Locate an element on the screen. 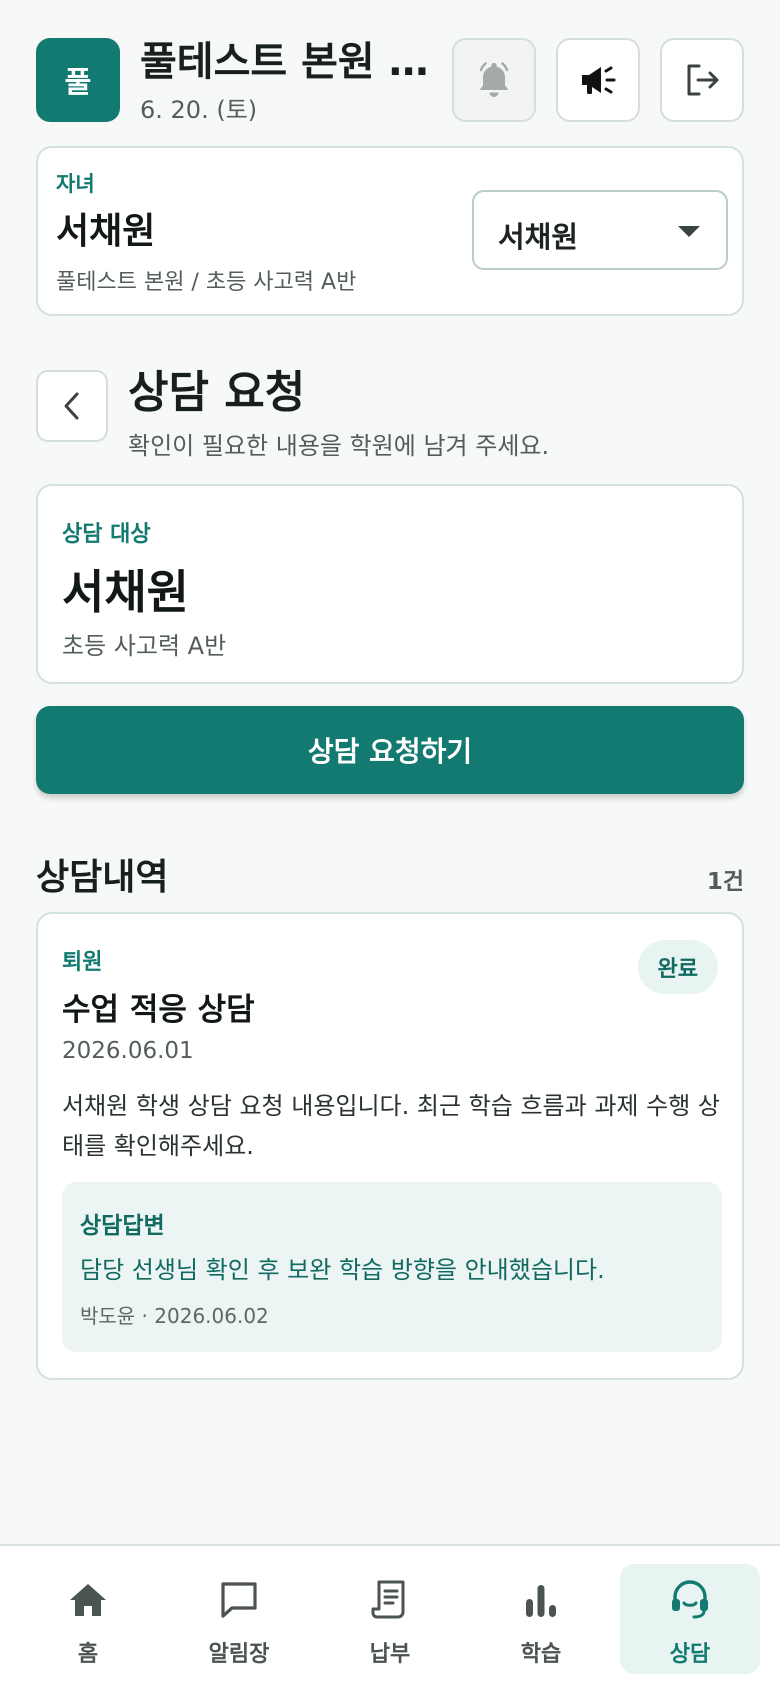 The image size is (780, 1688). app-header: 풀 풀테스트 본원 학원 6. 20. (토) is located at coordinates (390, 81).